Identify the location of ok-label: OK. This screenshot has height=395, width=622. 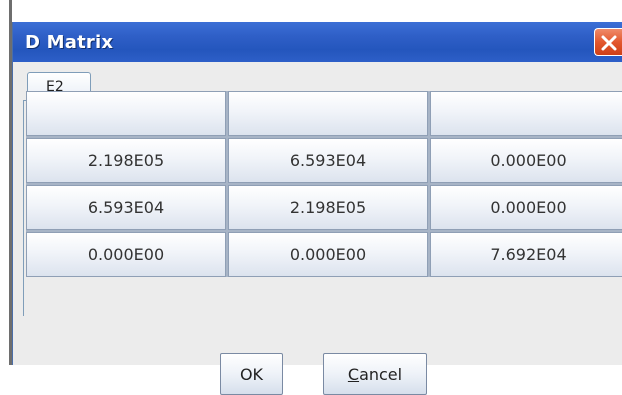
(251, 374).